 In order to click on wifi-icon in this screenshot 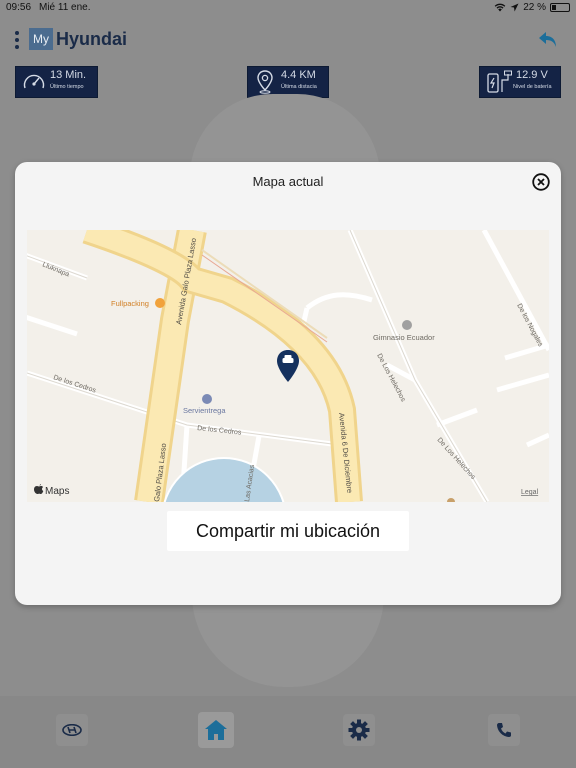, I will do `click(500, 7)`.